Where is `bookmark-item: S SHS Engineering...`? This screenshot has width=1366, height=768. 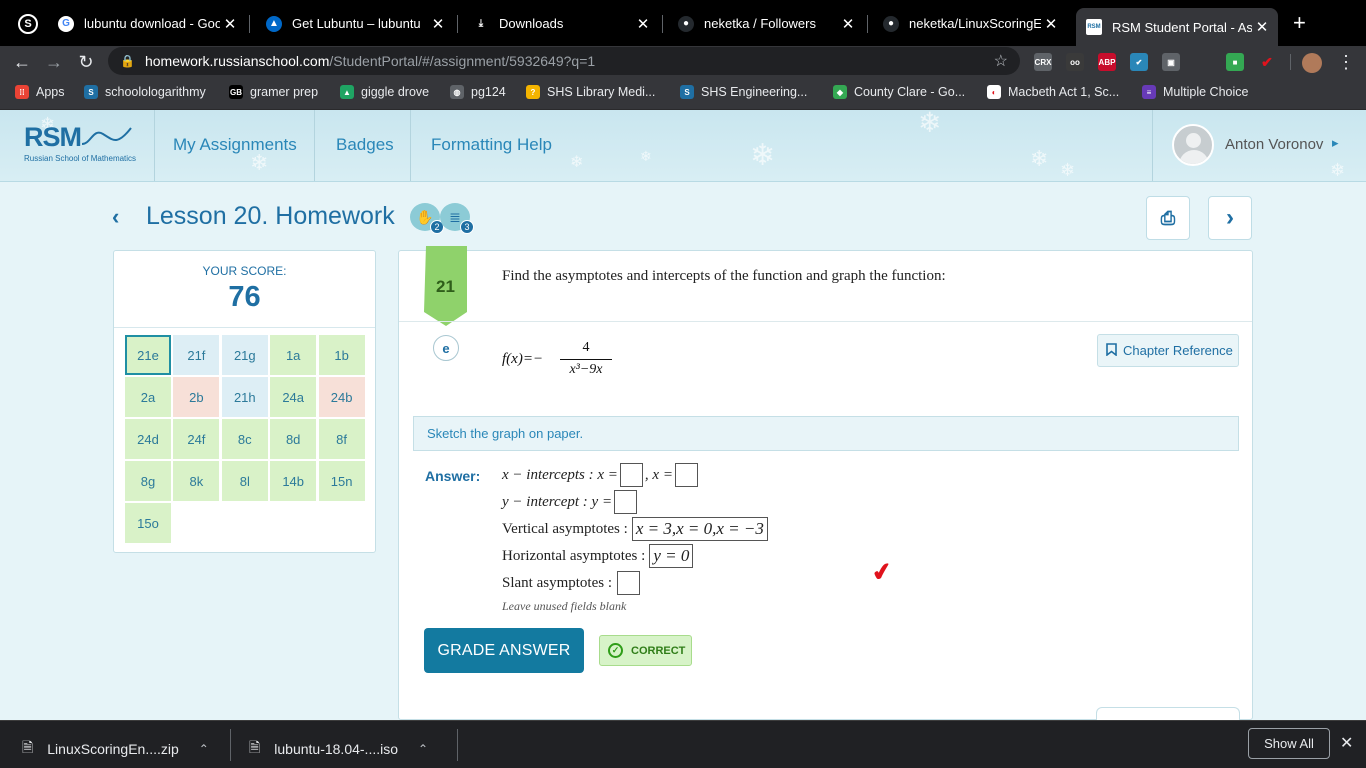
bookmark-item: S SHS Engineering... is located at coordinates (743, 92).